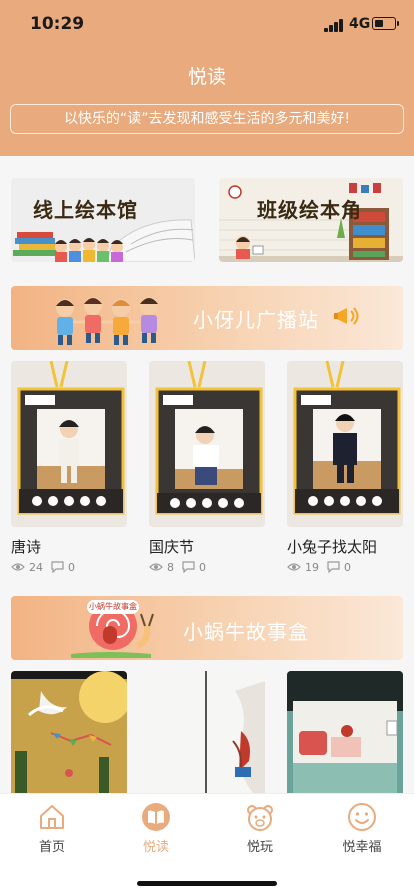 The image size is (414, 896). I want to click on tab-play: 悦玩, so click(260, 829).